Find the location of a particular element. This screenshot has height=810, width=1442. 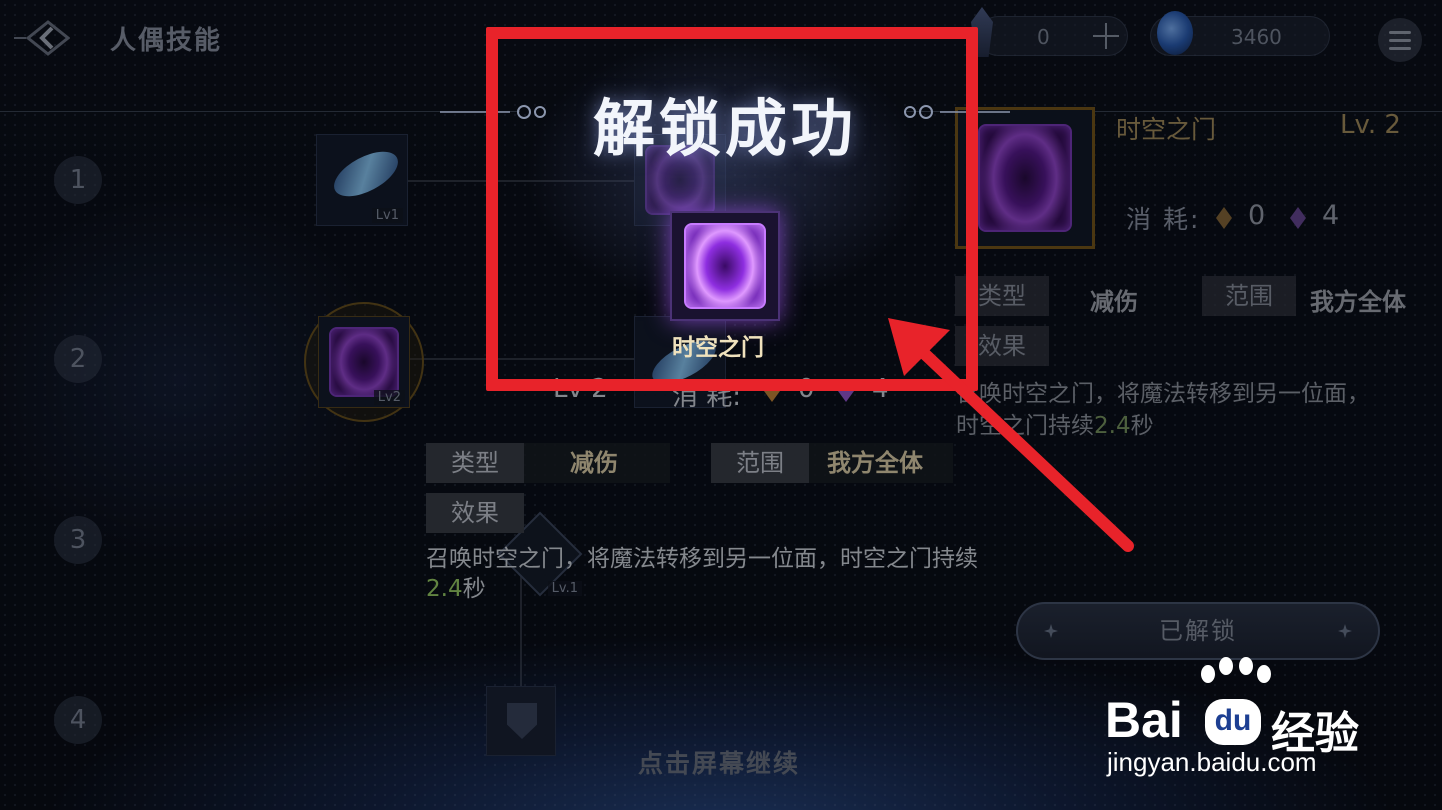

baidu-jingyan-watermark: Bai du 经验 jingyan.baidu.com is located at coordinates (1250, 720).